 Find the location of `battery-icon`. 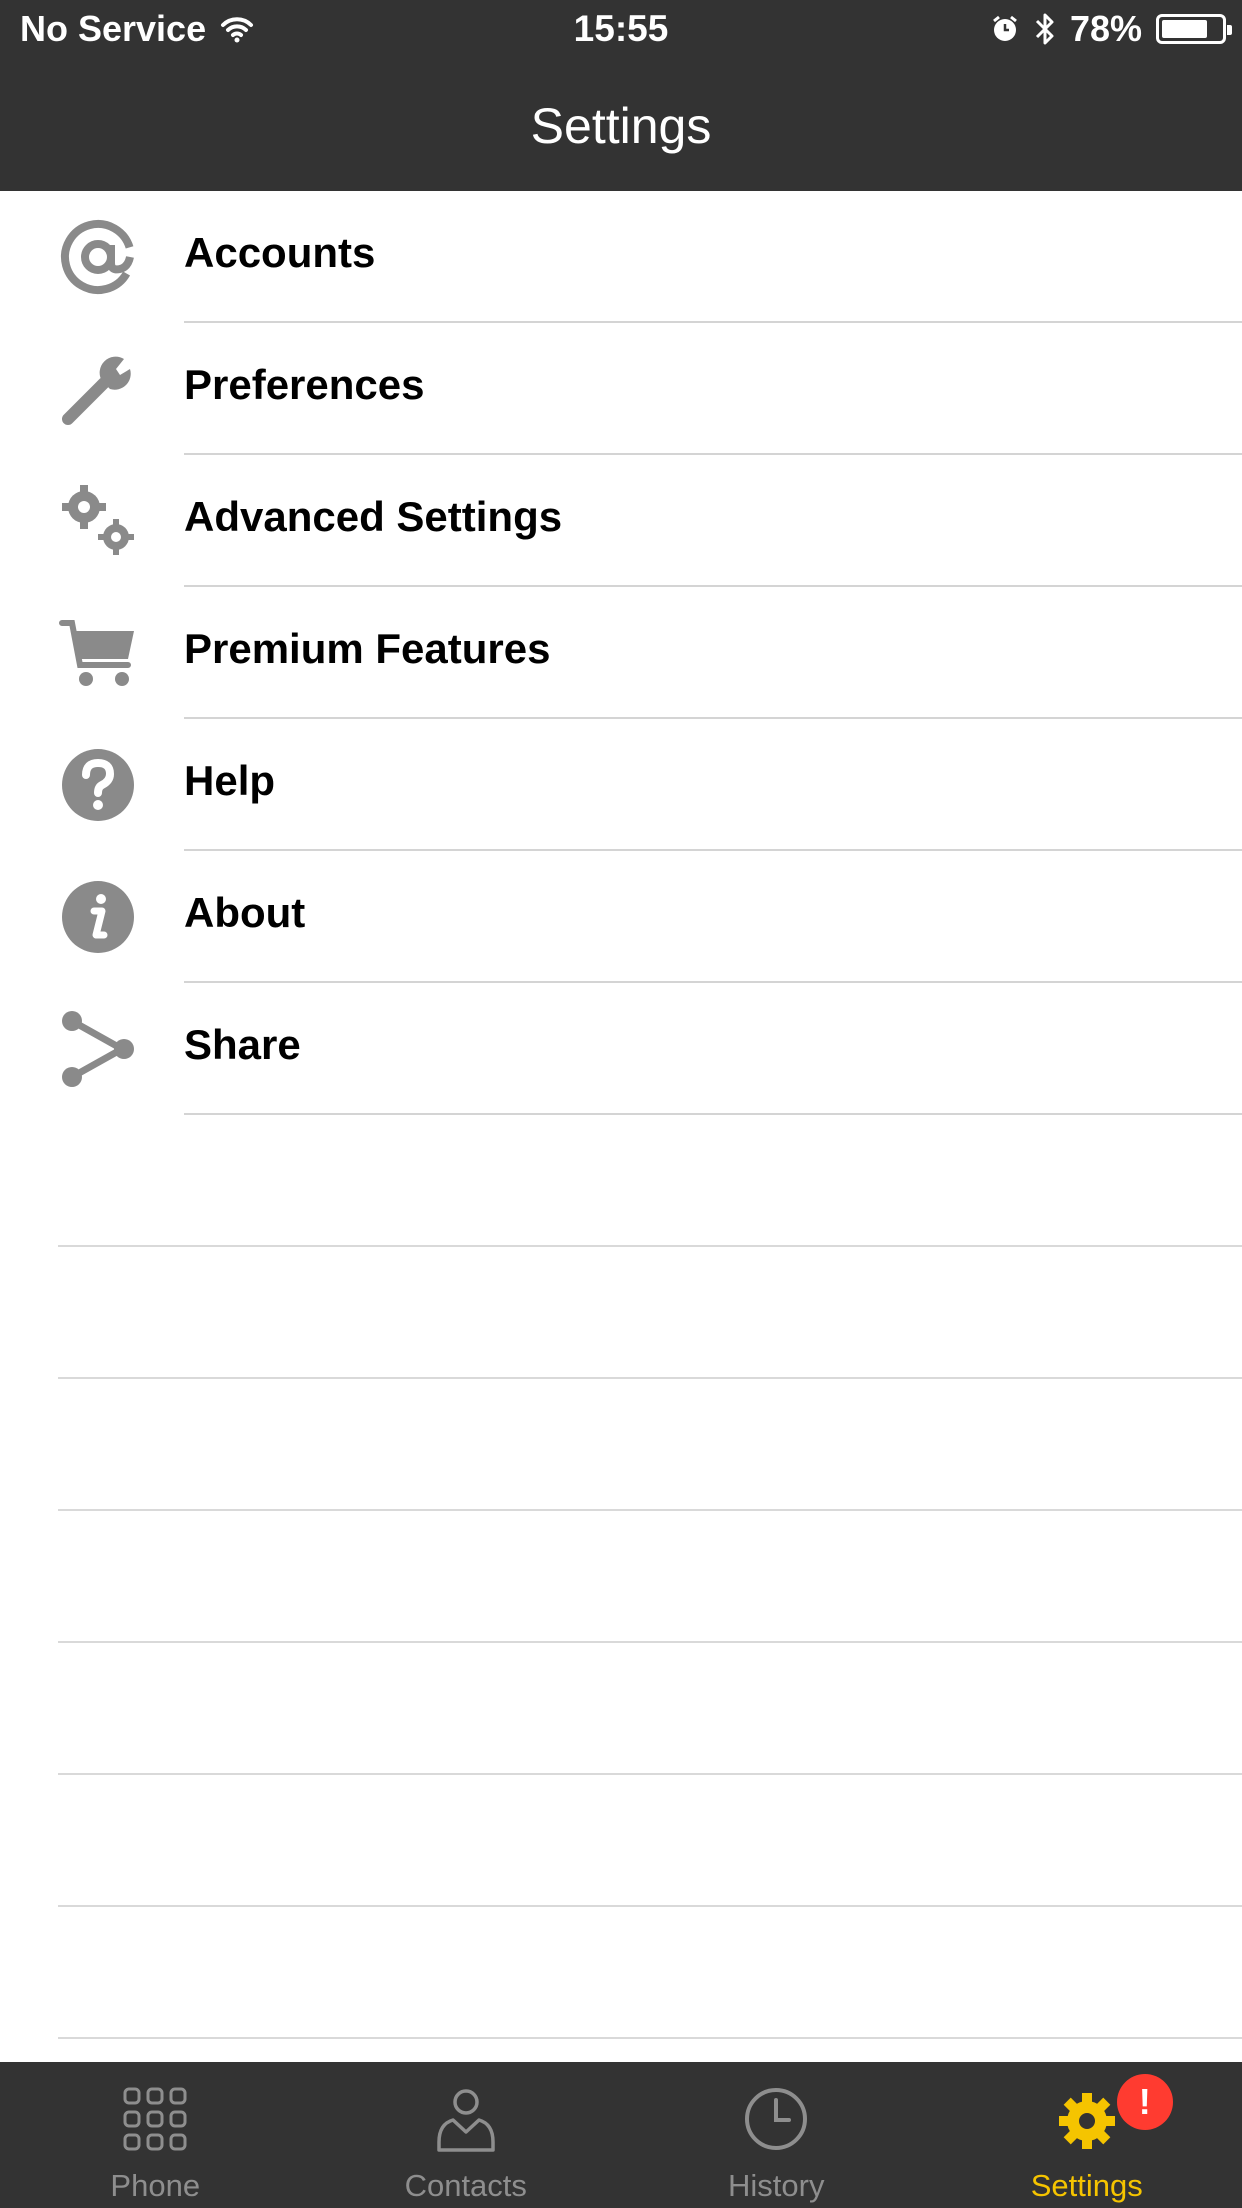

battery-icon is located at coordinates (1194, 29).